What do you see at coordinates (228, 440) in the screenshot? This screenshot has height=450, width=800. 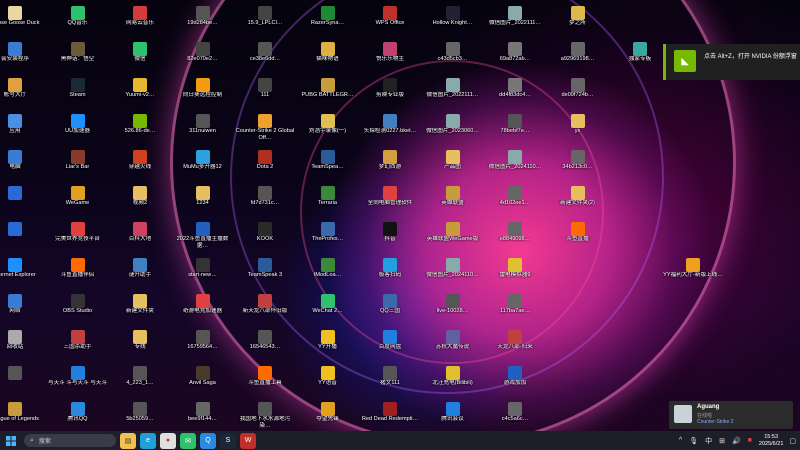 I see `steam-icon: S` at bounding box center [228, 440].